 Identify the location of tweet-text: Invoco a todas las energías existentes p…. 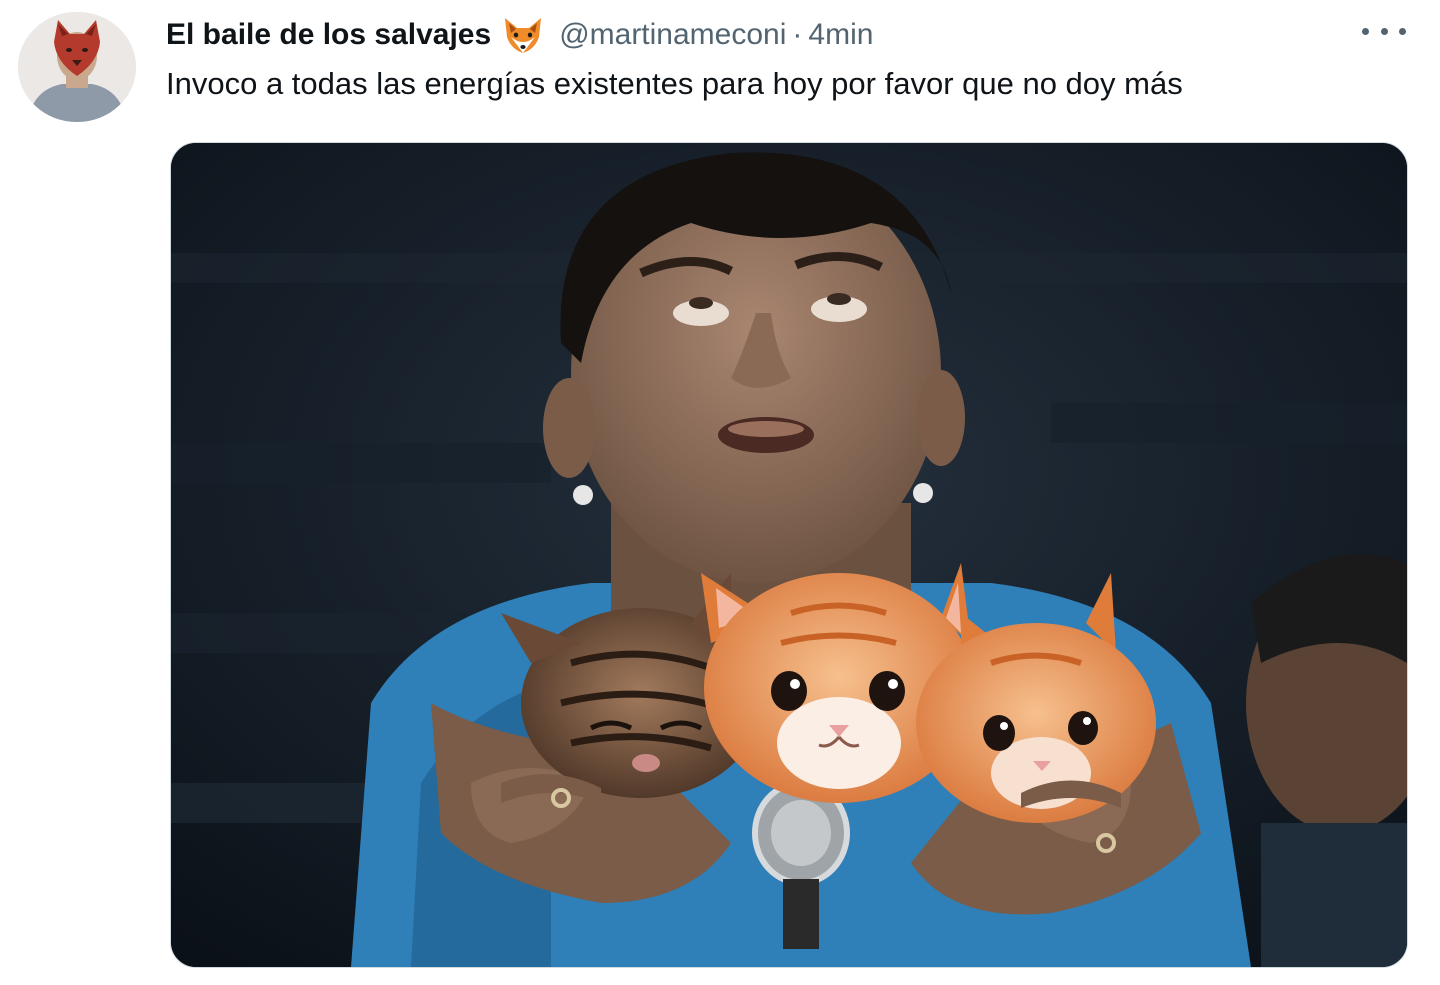
(674, 83).